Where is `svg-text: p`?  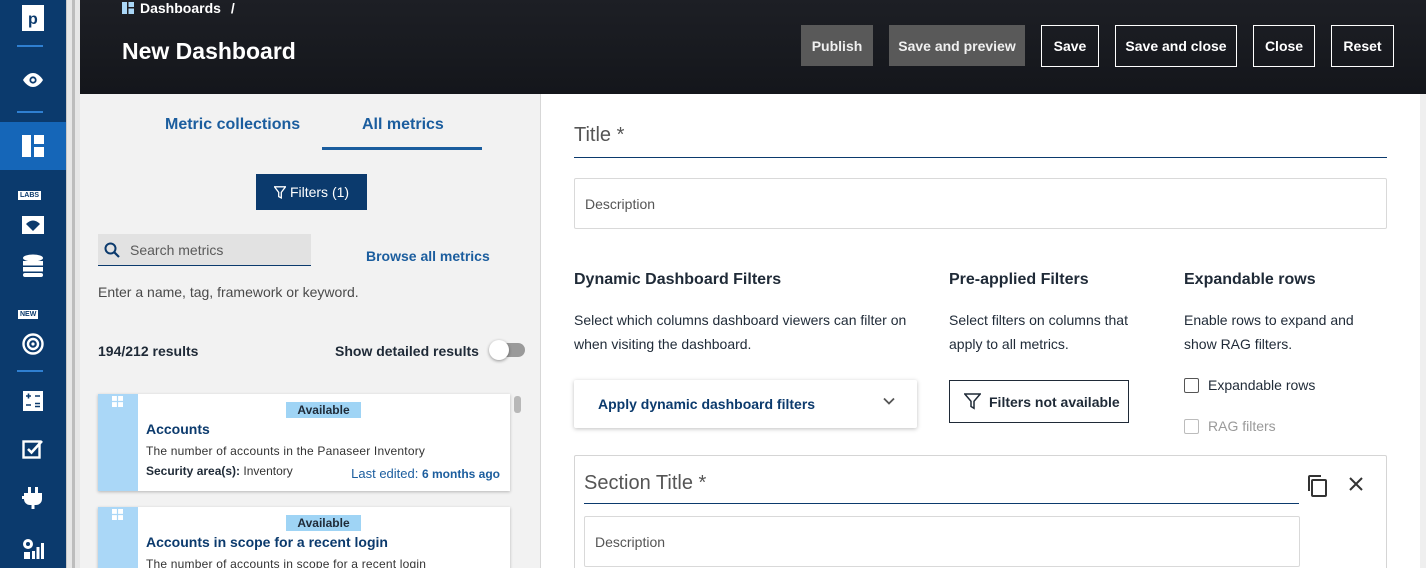 svg-text: p is located at coordinates (33, 19).